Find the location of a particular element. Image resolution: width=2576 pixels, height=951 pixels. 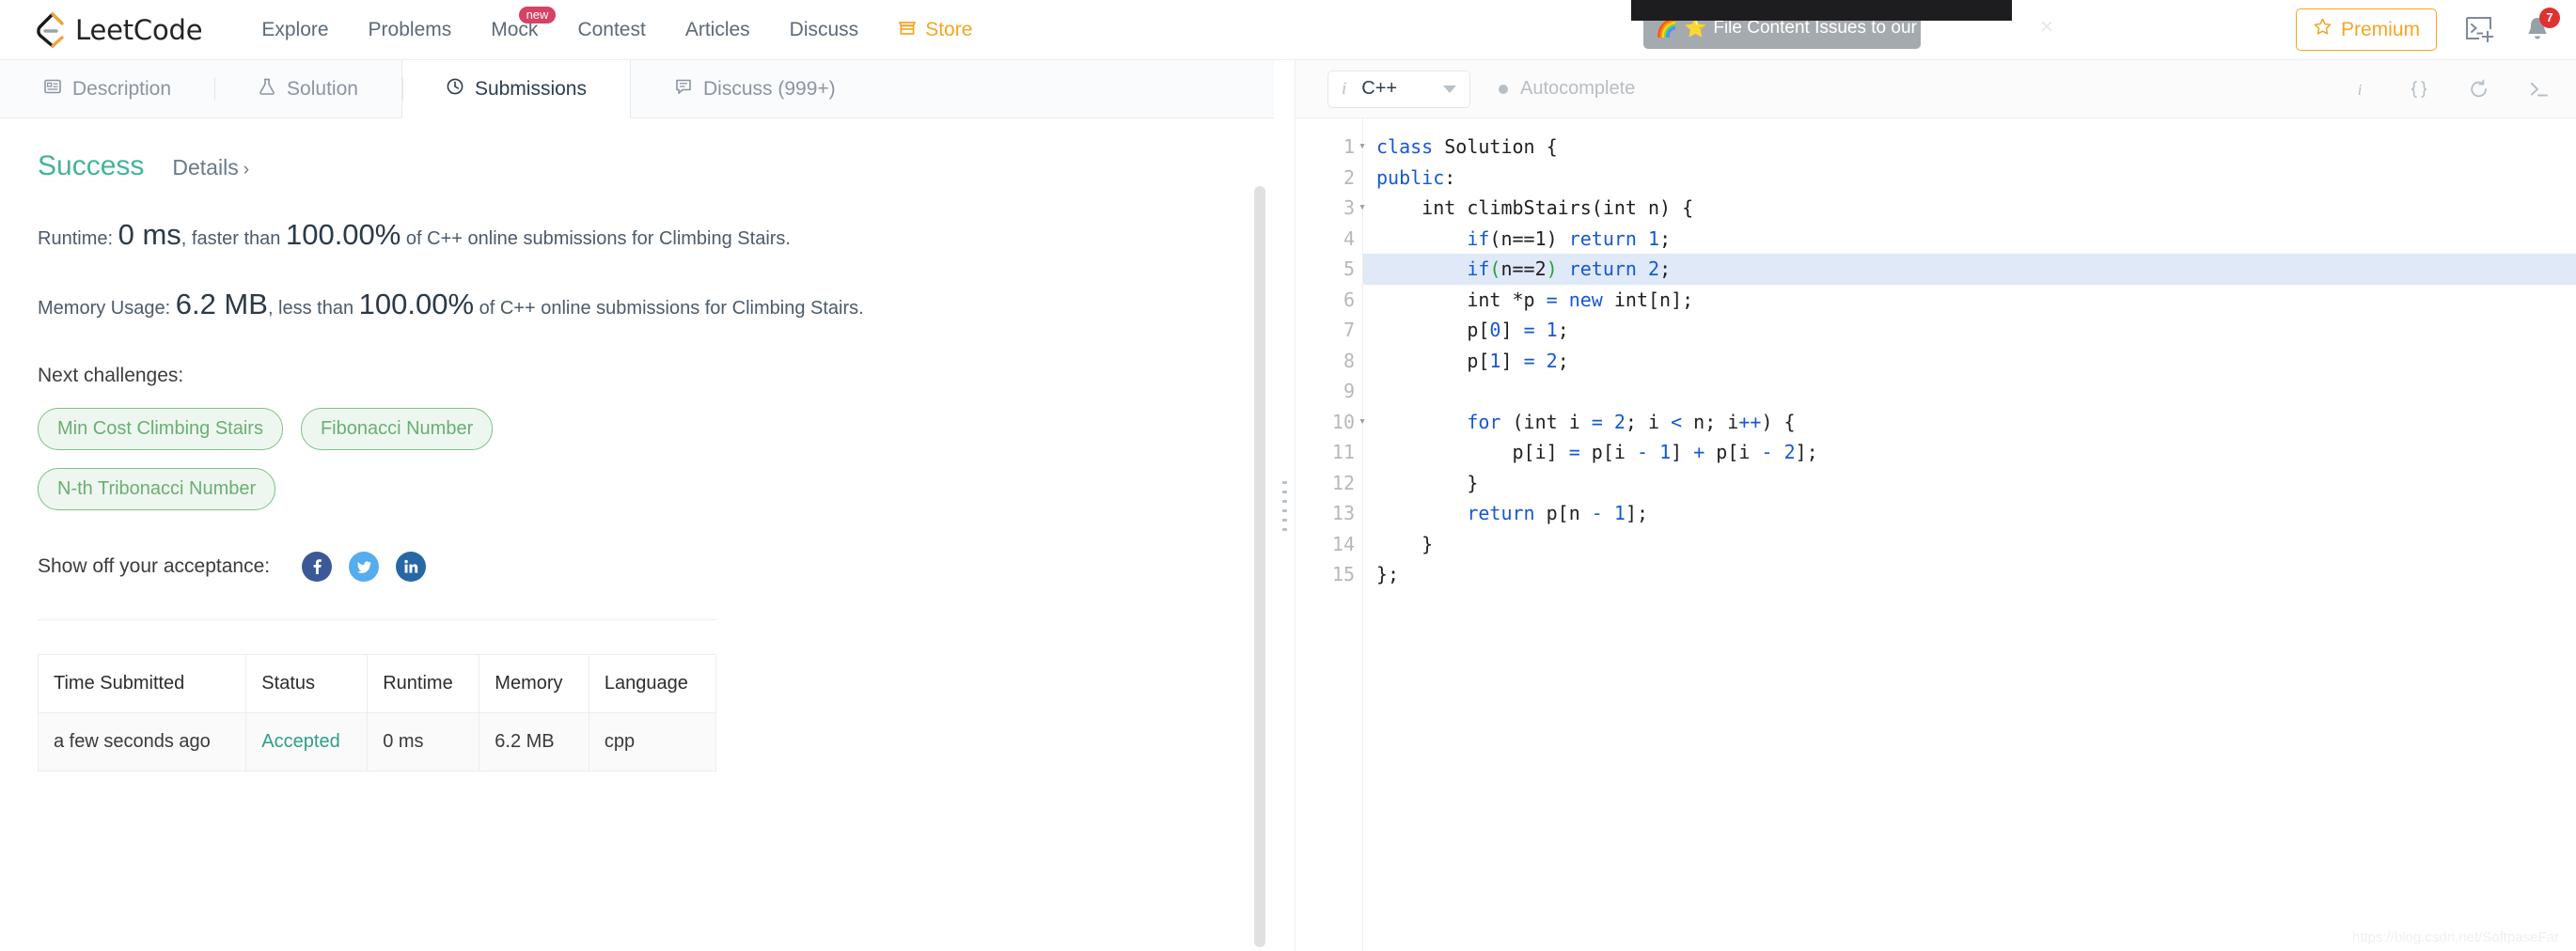

code-line: int *p = new int[n]; is located at coordinates (1976, 300).